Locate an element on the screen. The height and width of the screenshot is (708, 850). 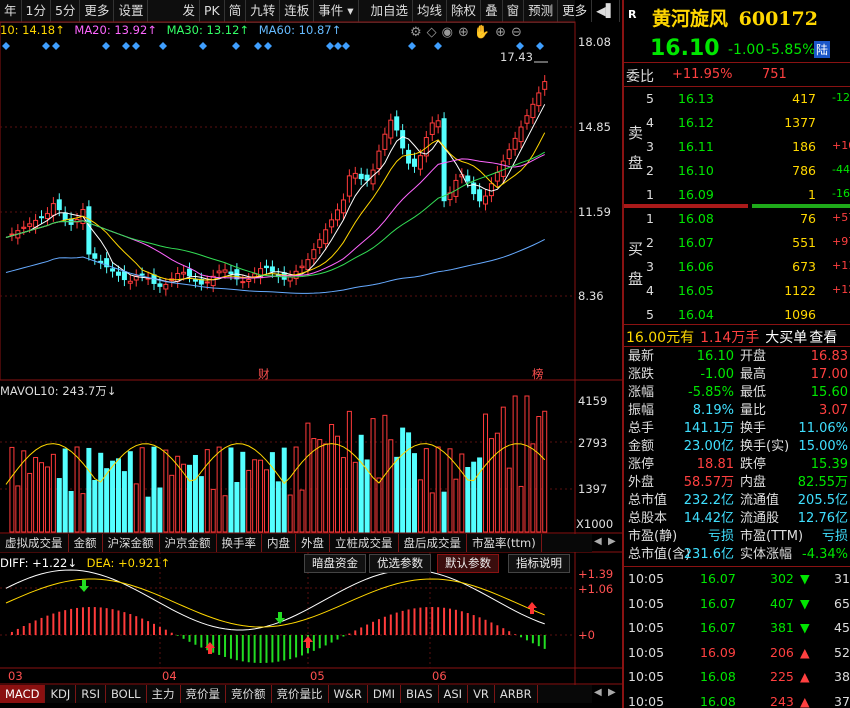
tab-bias: BIAS is located at coordinates (420, 694).